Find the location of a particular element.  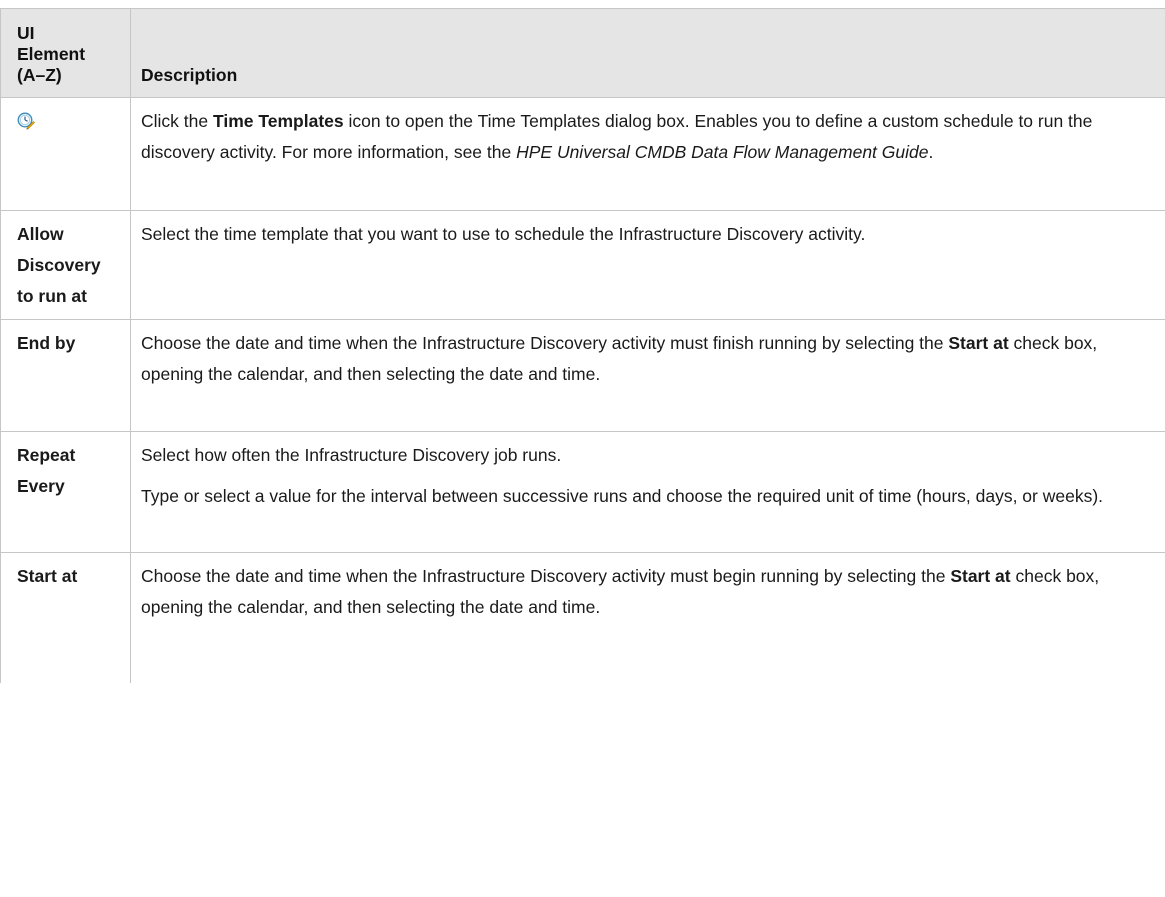

element-cell: Allow Discovery to run at is located at coordinates (65, 265).